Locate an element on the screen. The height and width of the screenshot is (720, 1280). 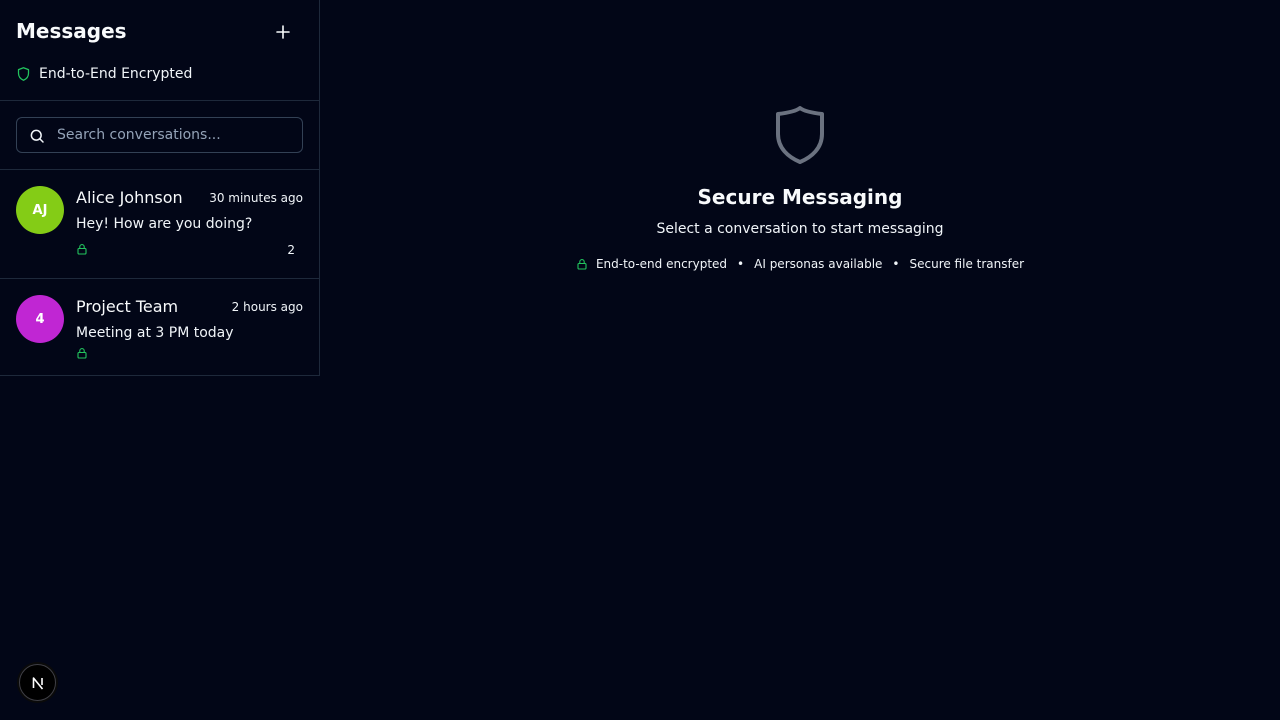
new-conversation-button is located at coordinates (283, 32).